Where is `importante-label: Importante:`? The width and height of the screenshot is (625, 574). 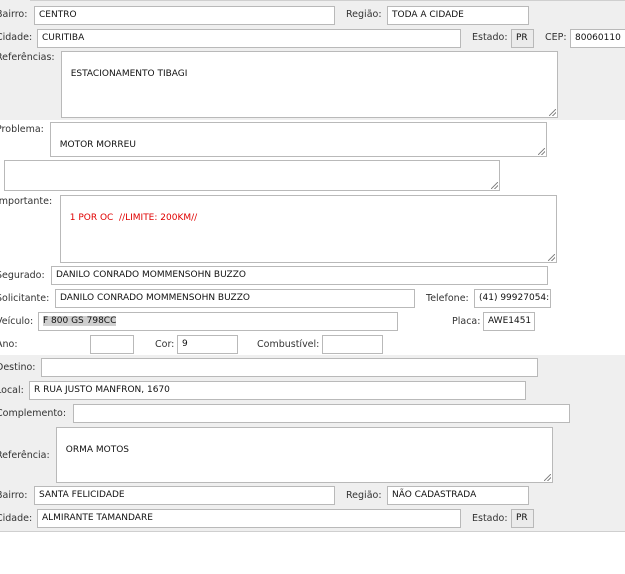 importante-label: Importante: is located at coordinates (26, 201).